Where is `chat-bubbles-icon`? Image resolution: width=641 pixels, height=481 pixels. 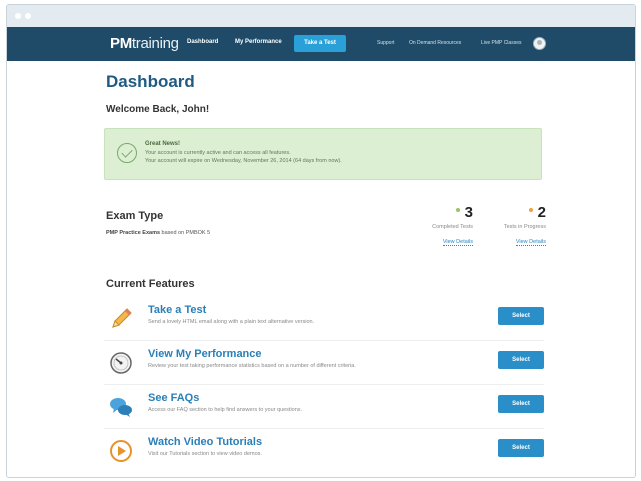
chat-bubbles-icon is located at coordinates (121, 407).